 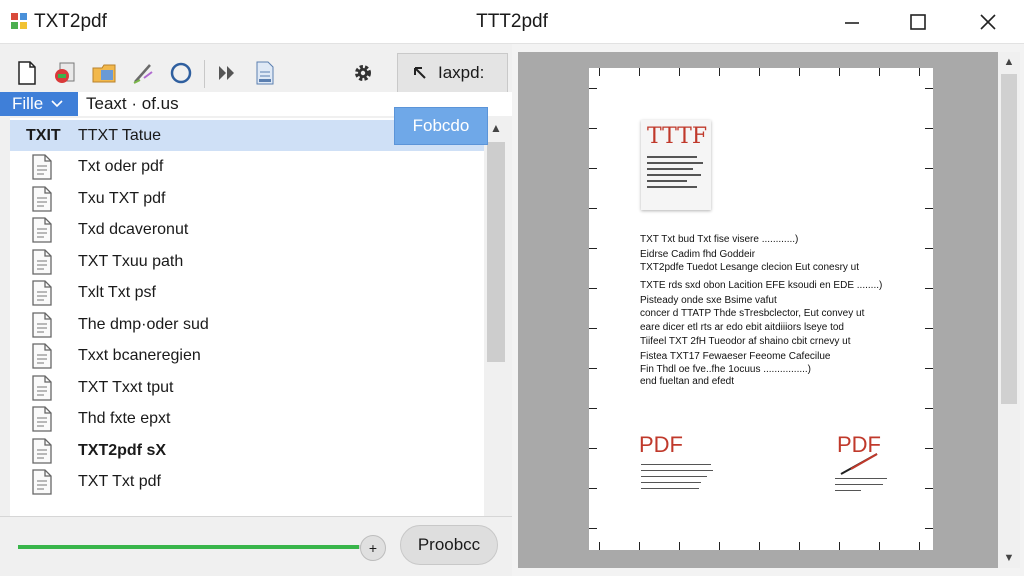 I want to click on close-icon, so click(x=988, y=22).